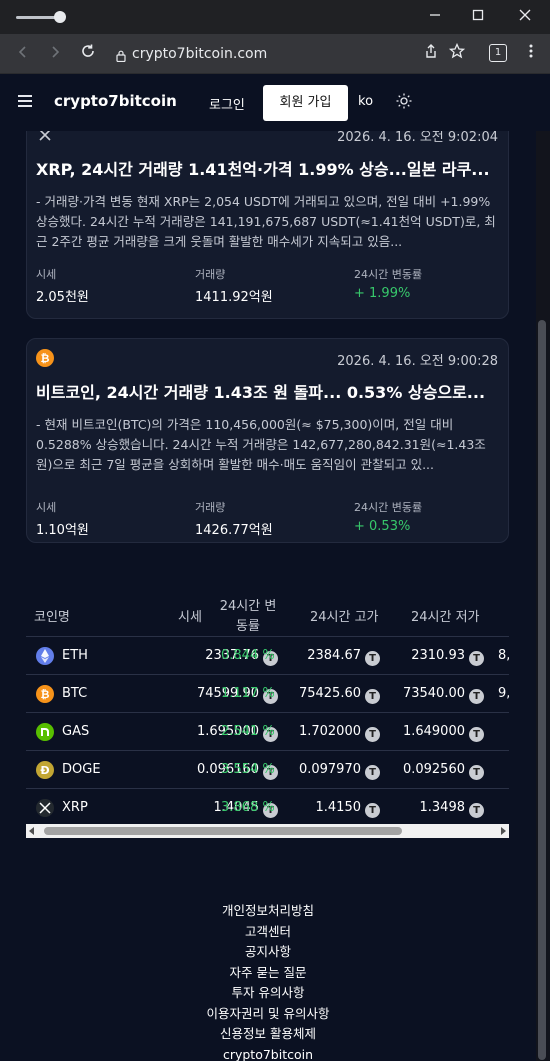 Image resolution: width=550 pixels, height=1061 pixels. I want to click on card-timestamp: 2026. 4. 16. 오전 9:02:04, so click(417, 138).